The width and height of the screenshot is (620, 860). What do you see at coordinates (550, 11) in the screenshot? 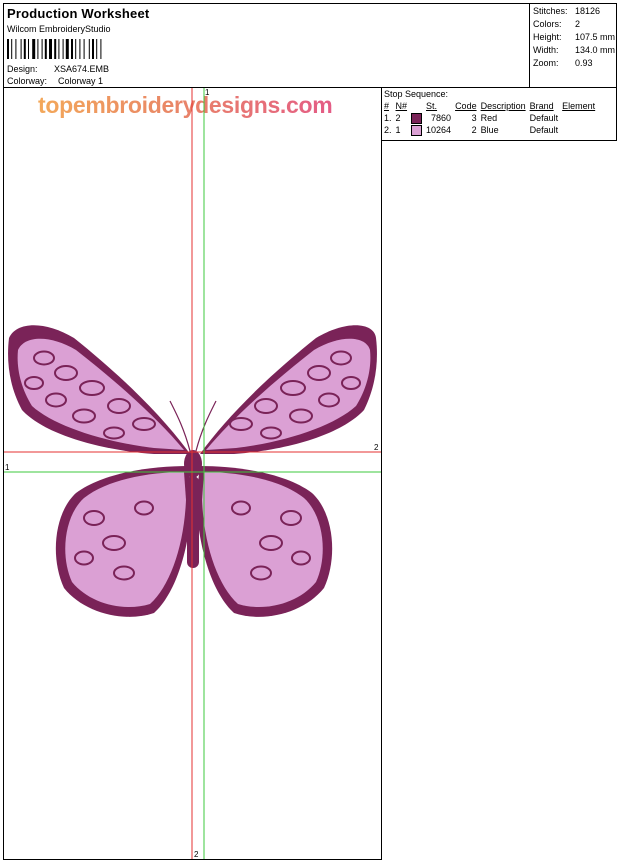
I see `stat-label: Stitches:` at bounding box center [550, 11].